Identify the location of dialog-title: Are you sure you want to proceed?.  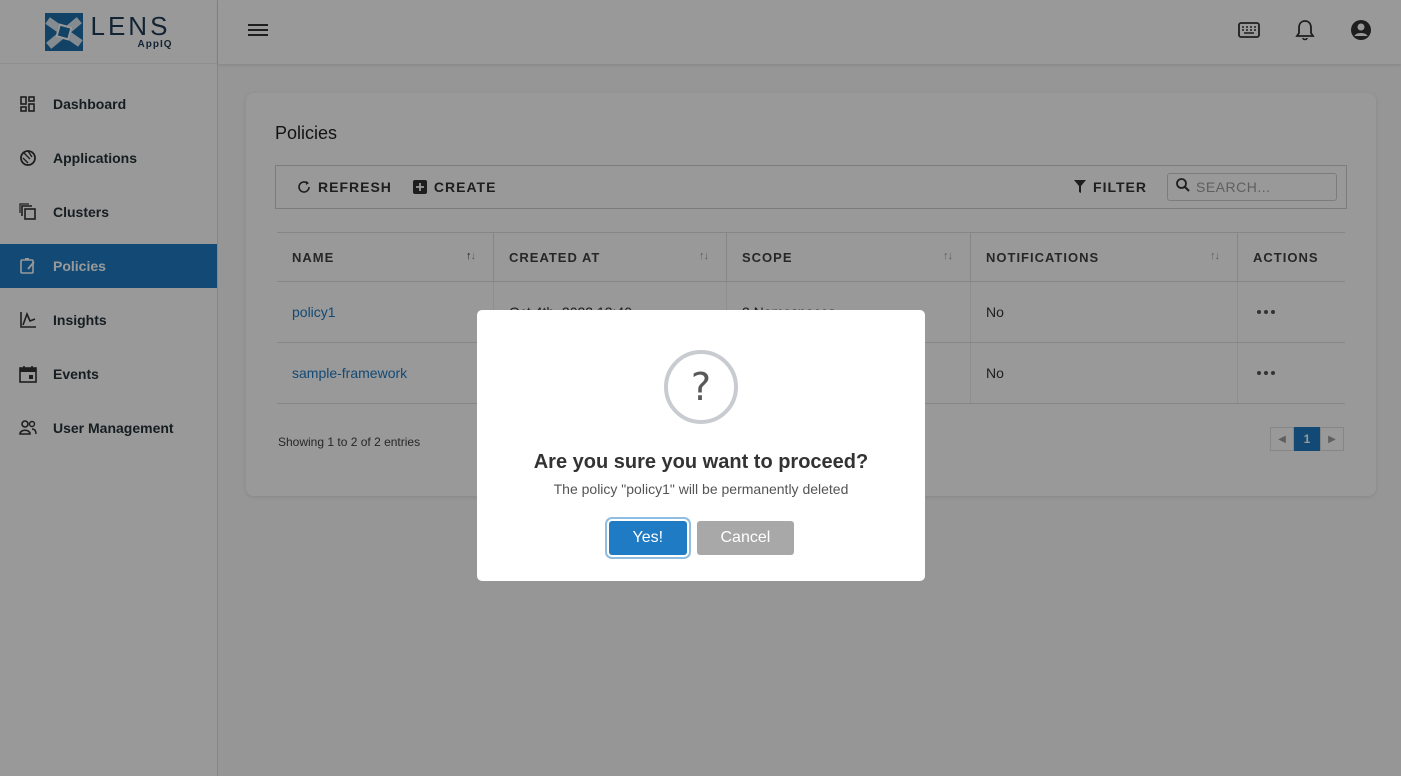
(701, 462).